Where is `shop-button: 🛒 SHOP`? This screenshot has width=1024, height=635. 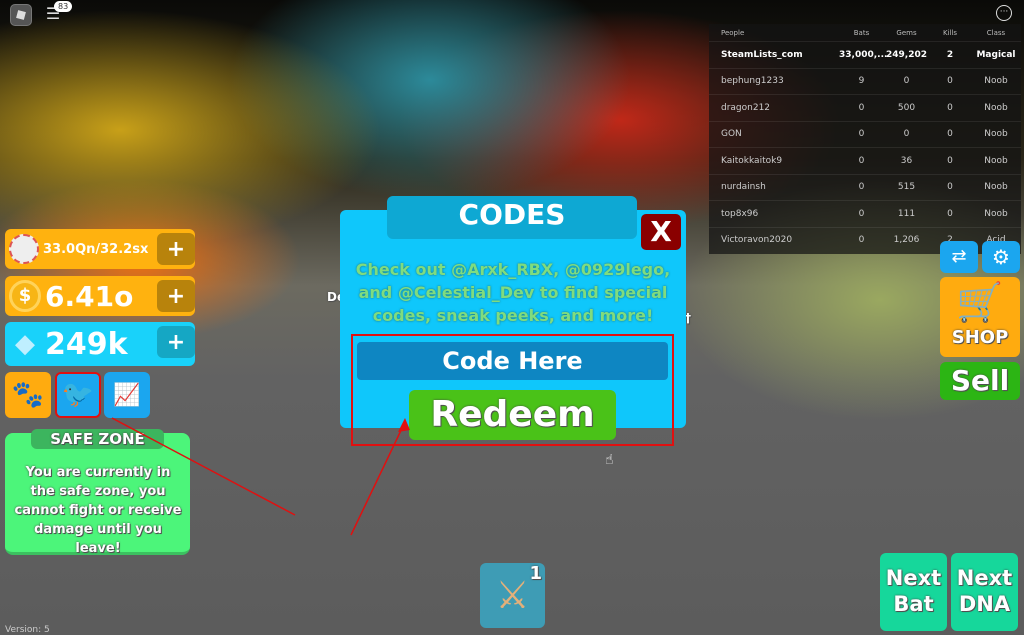 shop-button: 🛒 SHOP is located at coordinates (980, 317).